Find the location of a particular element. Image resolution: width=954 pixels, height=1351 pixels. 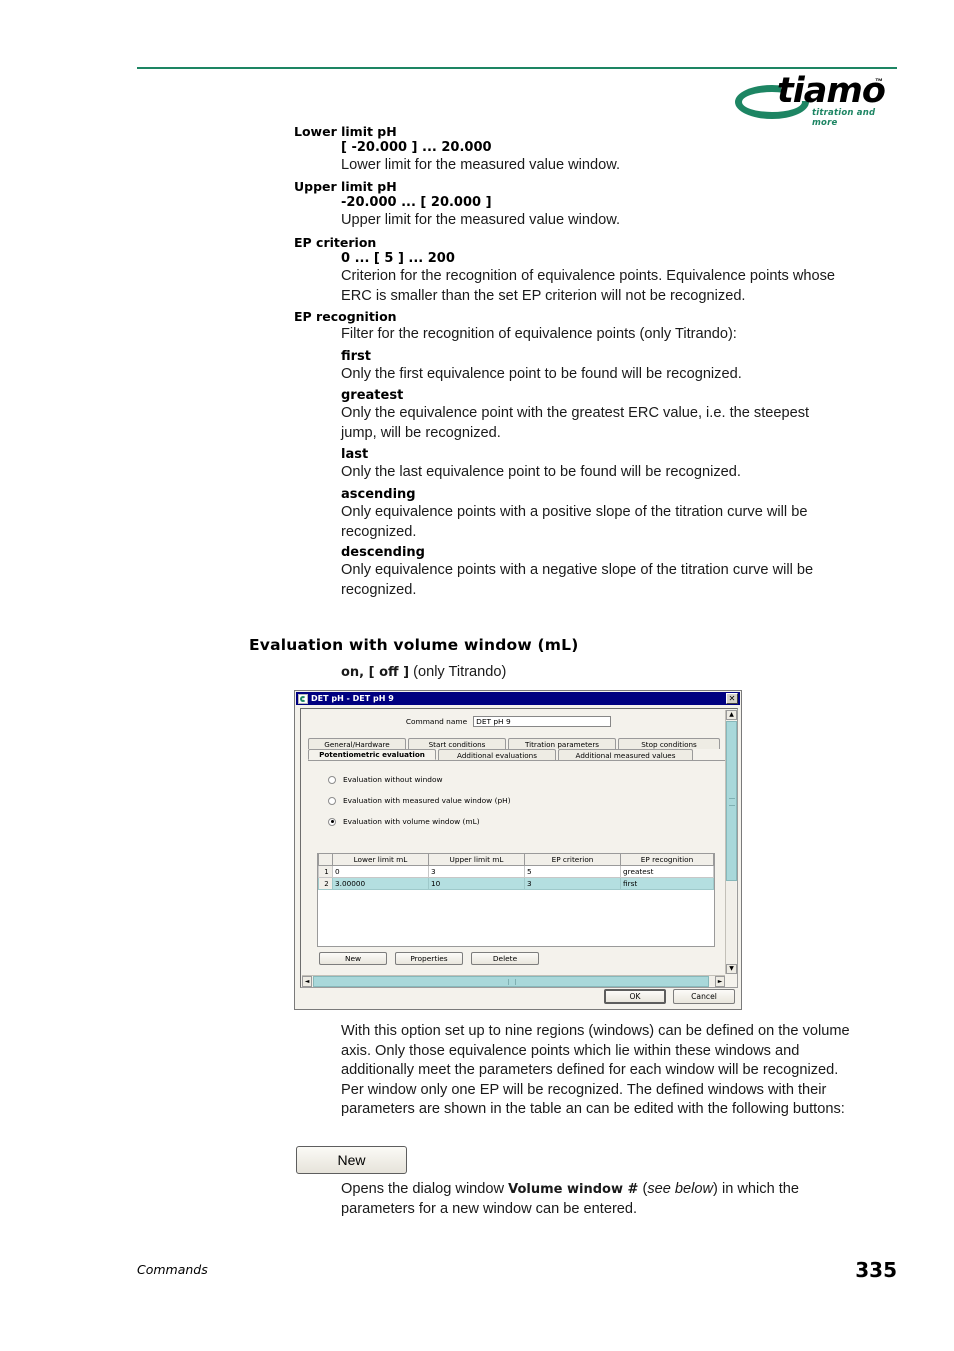

cell-upper-limit: 10 is located at coordinates (476, 883).